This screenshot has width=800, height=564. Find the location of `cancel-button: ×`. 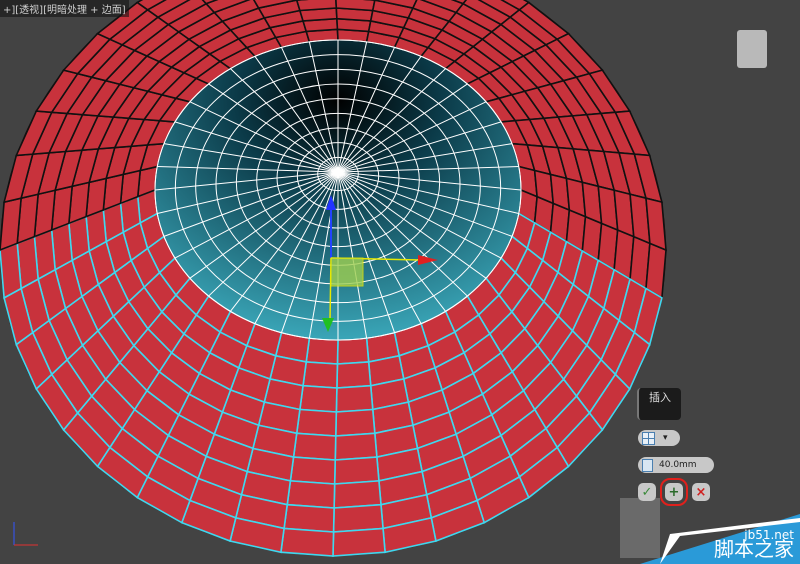

cancel-button: × is located at coordinates (701, 492).